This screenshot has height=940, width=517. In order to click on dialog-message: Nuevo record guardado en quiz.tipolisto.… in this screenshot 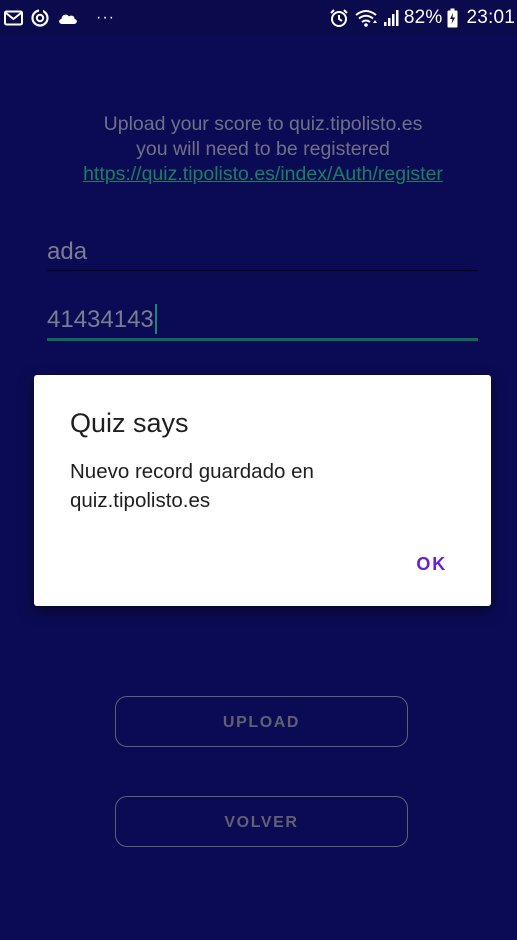, I will do `click(192, 486)`.